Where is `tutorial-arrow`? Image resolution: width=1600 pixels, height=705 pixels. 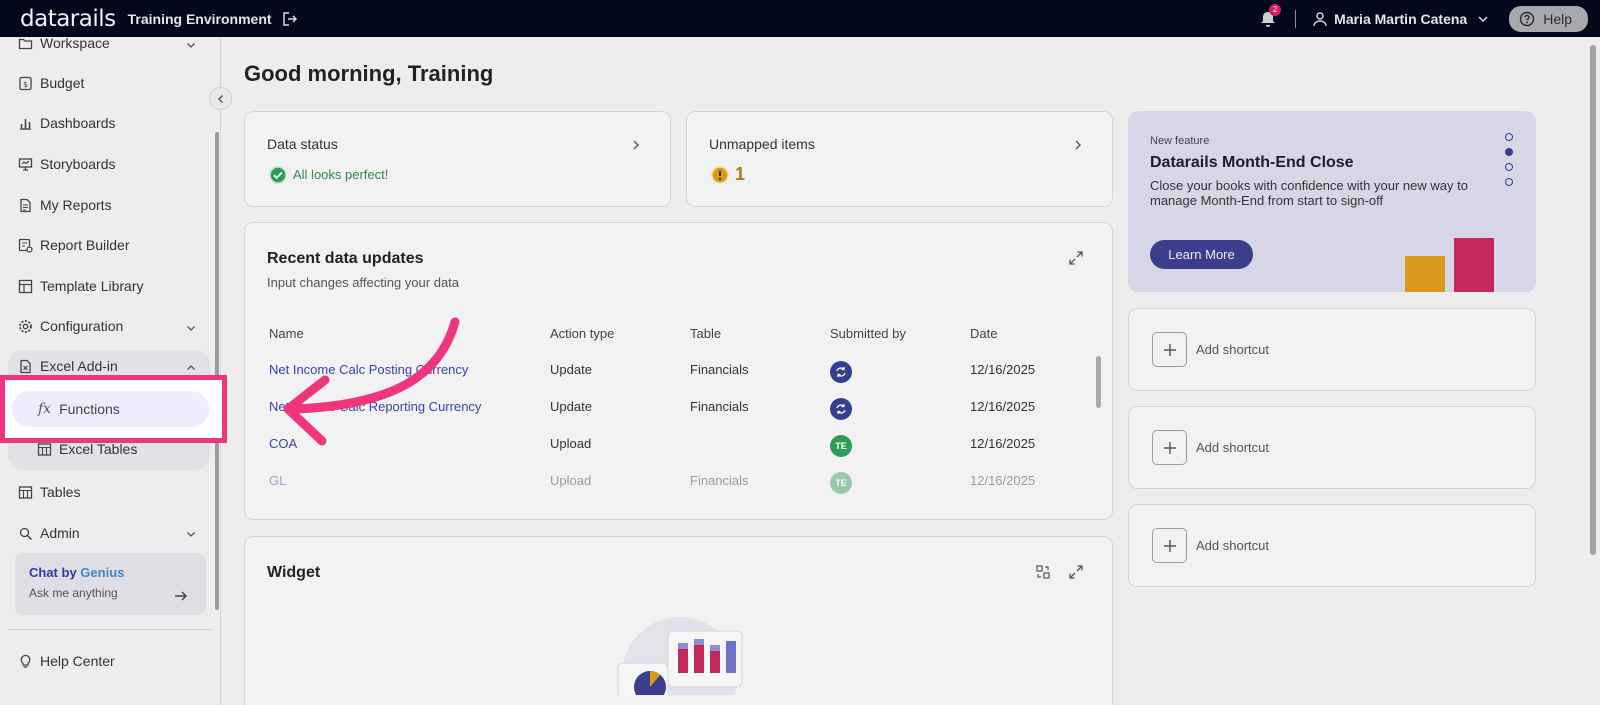
tutorial-arrow is located at coordinates (371, 381).